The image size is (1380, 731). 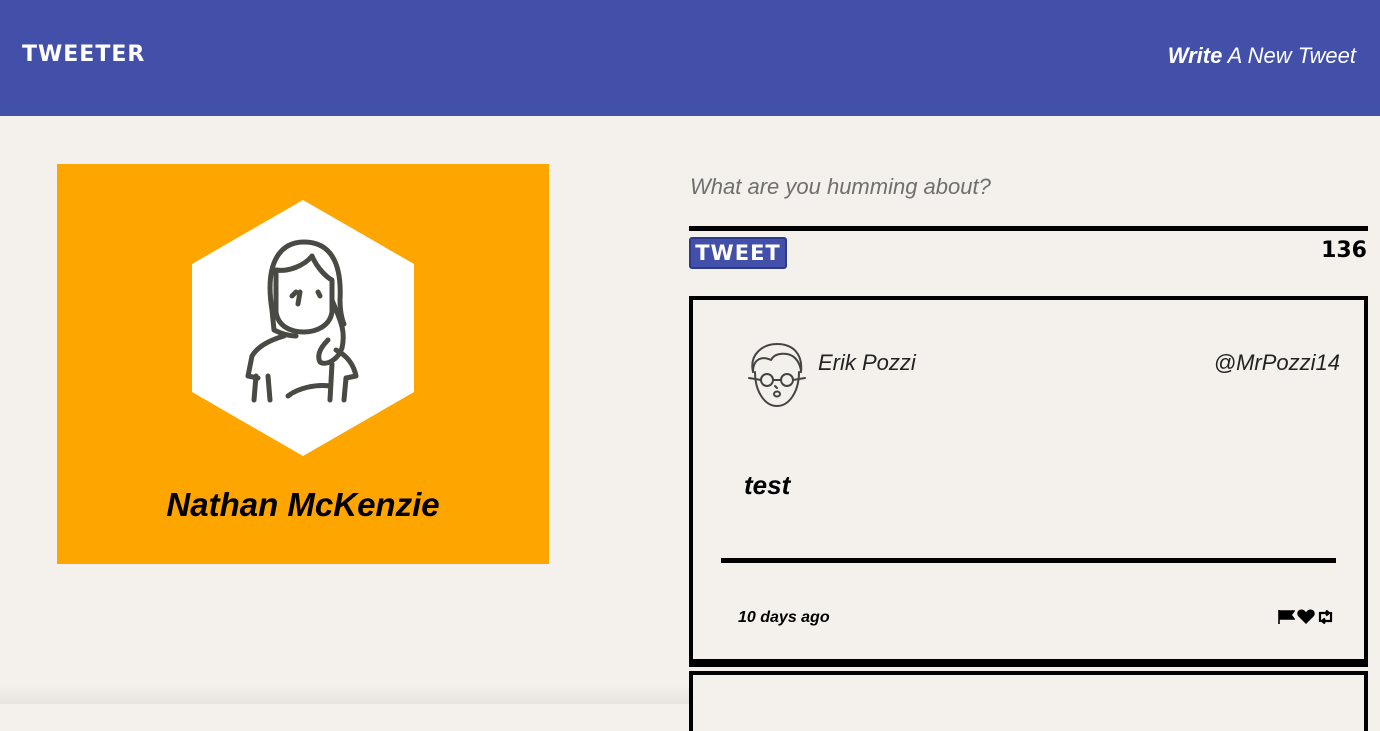 I want to click on compose-divider, so click(x=1028, y=228).